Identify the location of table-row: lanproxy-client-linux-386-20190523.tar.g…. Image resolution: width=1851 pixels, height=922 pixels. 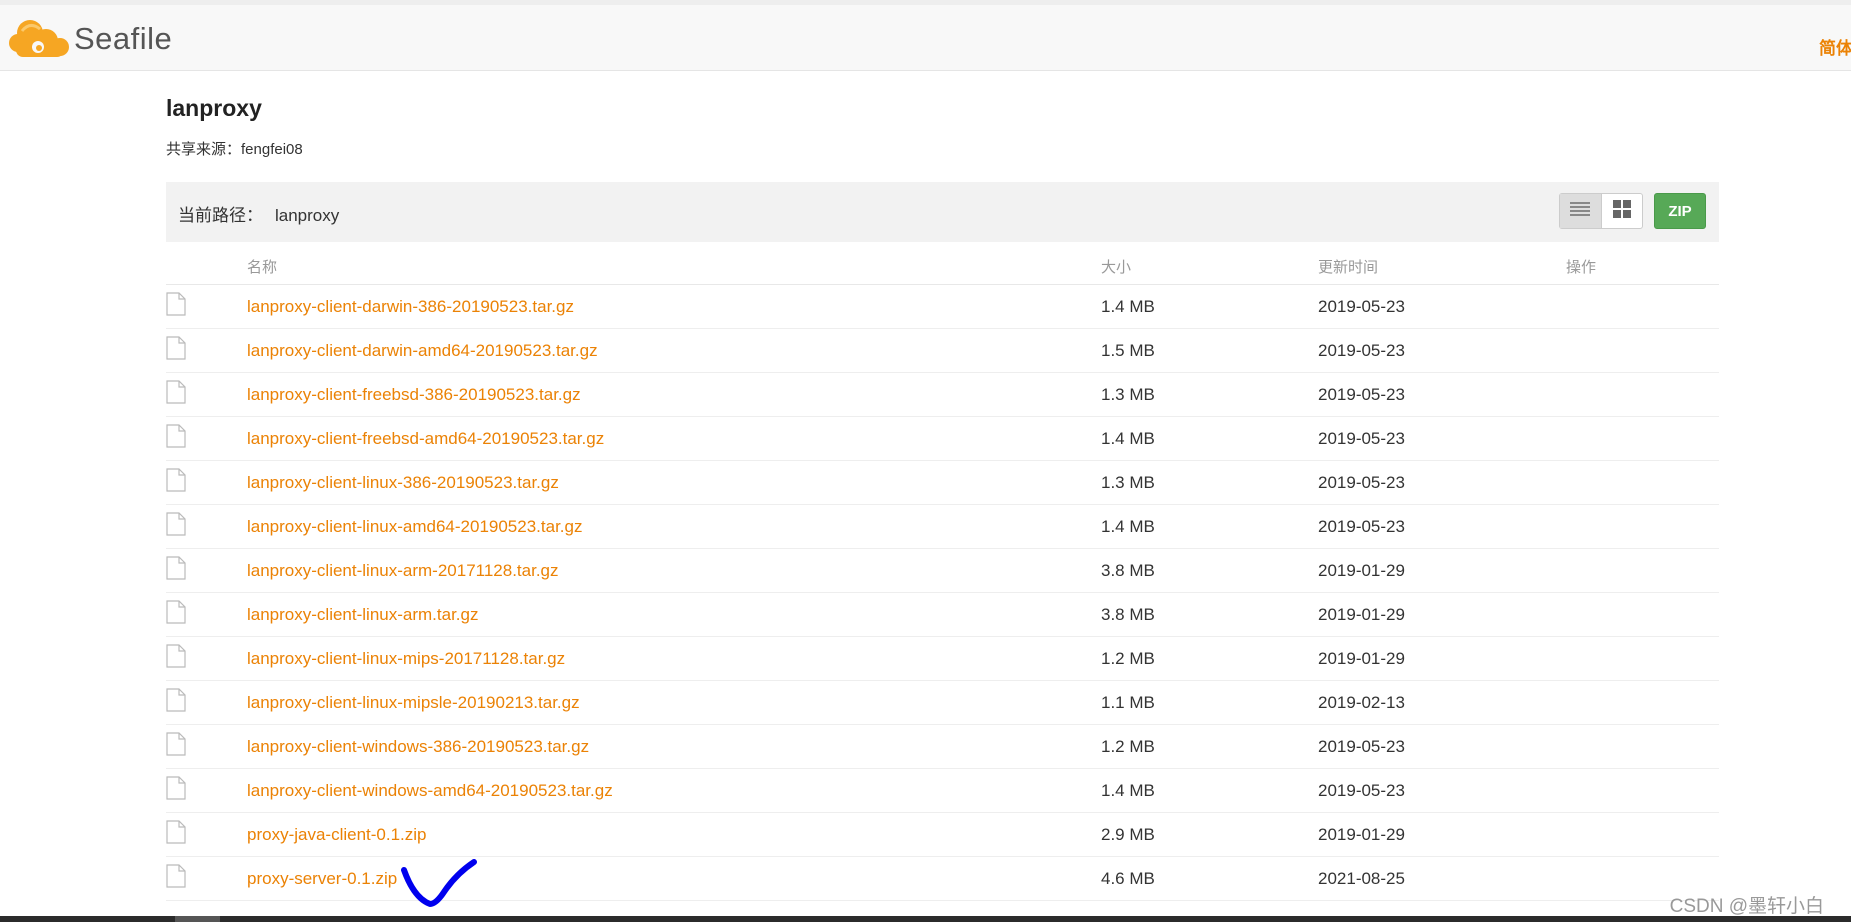
(942, 482).